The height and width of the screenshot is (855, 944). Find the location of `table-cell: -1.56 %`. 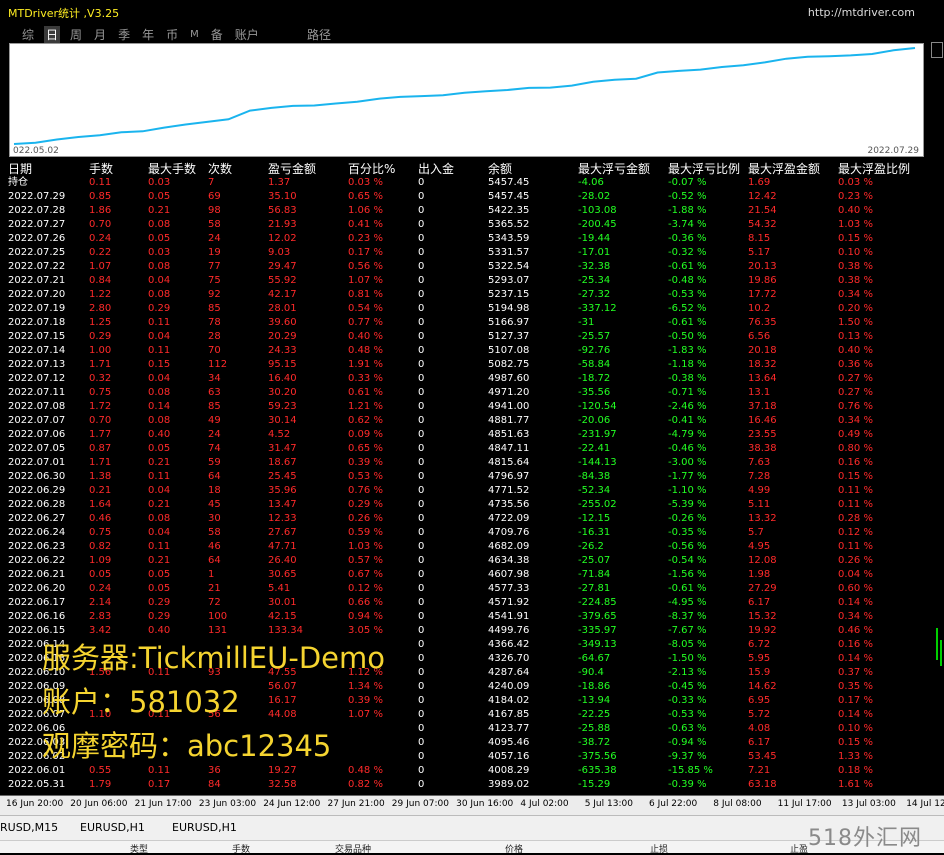

table-cell: -1.56 % is located at coordinates (687, 574).